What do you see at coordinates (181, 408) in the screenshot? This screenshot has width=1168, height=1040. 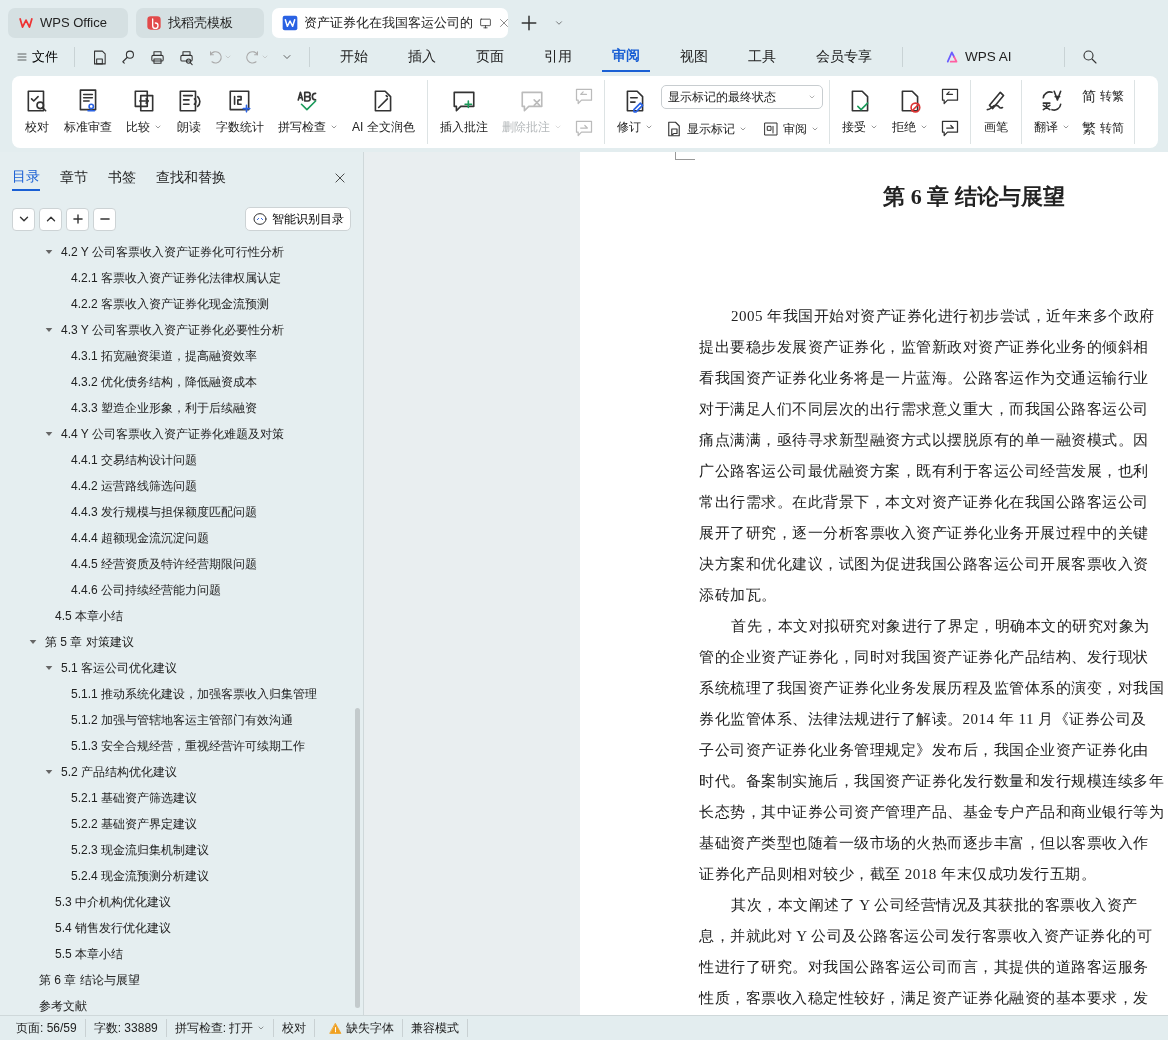 I see `outline-item: 4.3.3 塑造企业形象，利于后续融资` at bounding box center [181, 408].